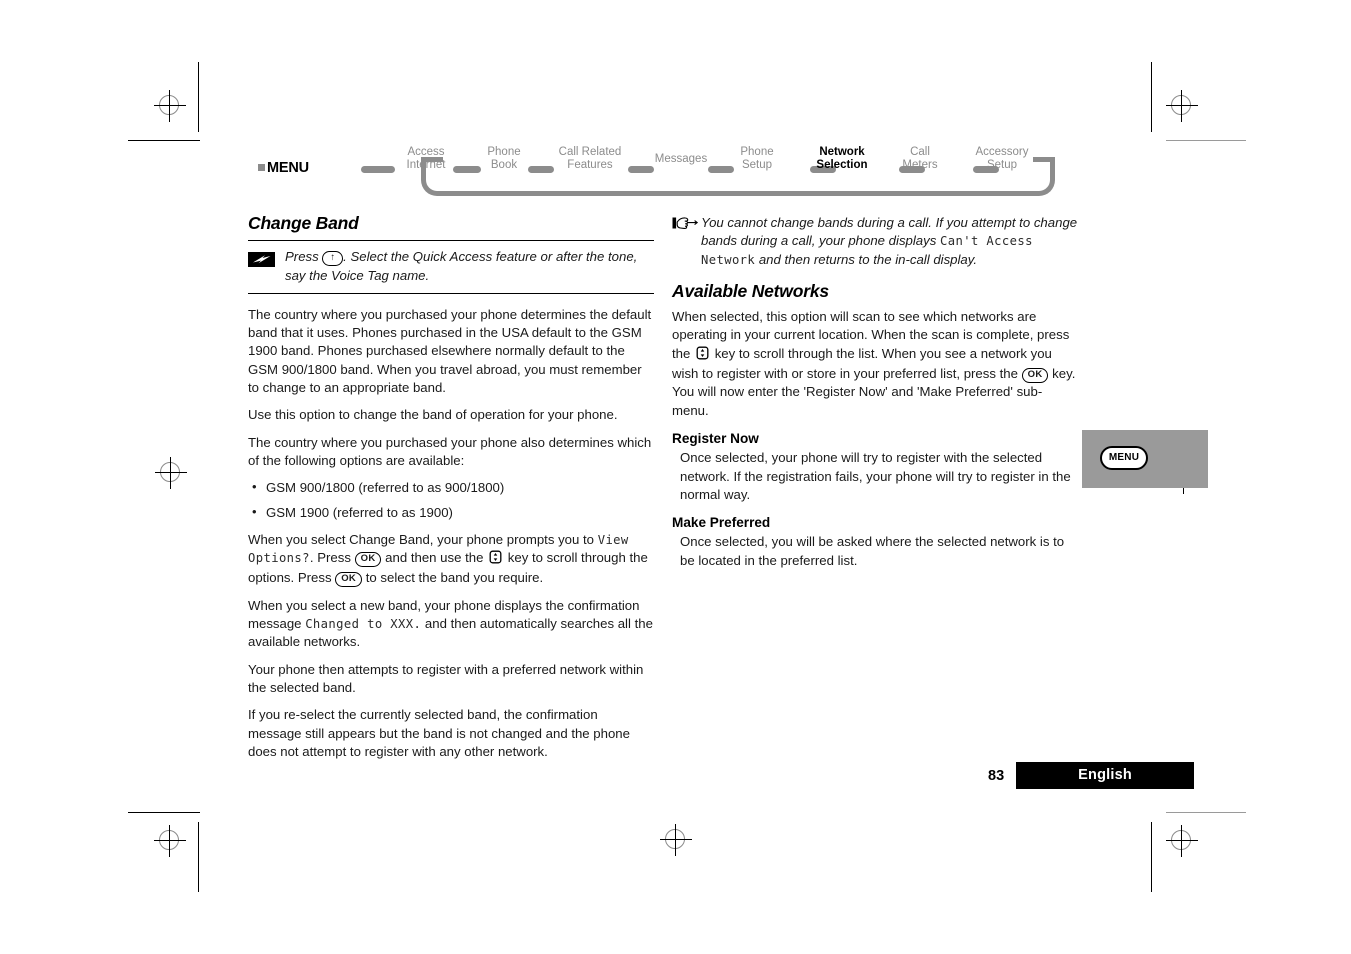 This screenshot has width=1351, height=954. Describe the element at coordinates (721, 523) in the screenshot. I see `subsection-title-make-preferred: Make Preferred` at that location.